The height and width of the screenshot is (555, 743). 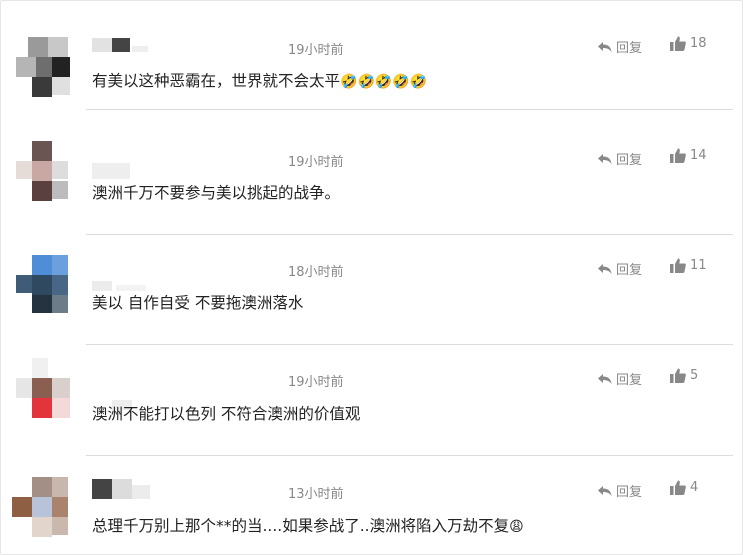 I want to click on comment-text: 澳洲不能打以色列 不符合澳洲的价值观, so click(x=226, y=414).